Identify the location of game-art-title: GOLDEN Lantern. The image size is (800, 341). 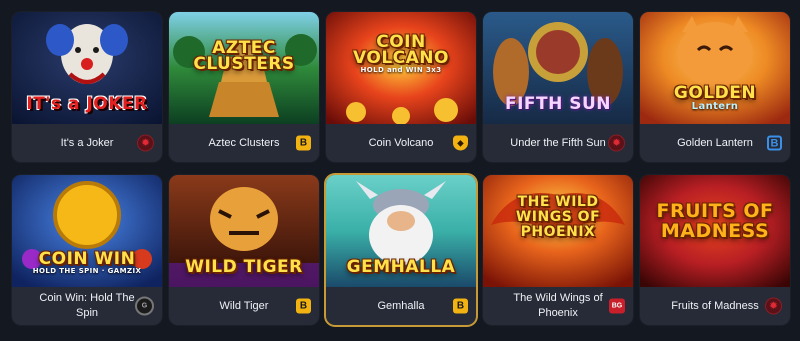
(715, 98).